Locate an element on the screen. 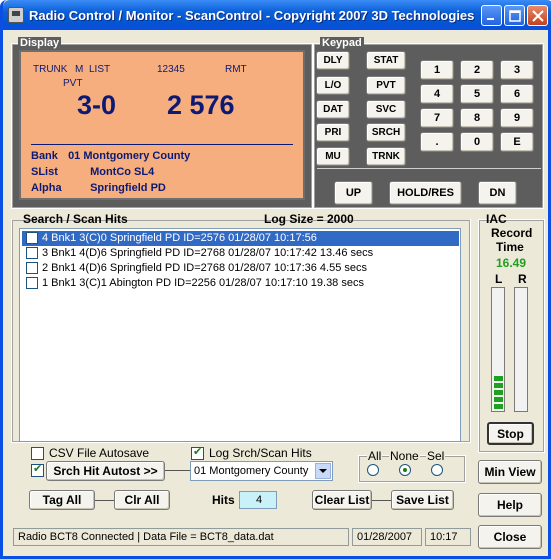 This screenshot has height=559, width=551. dly-button: DLY is located at coordinates (333, 60).